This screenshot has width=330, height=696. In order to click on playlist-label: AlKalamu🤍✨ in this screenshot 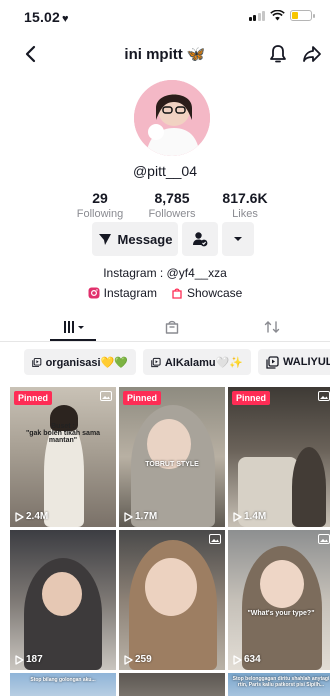, I will do `click(203, 362)`.